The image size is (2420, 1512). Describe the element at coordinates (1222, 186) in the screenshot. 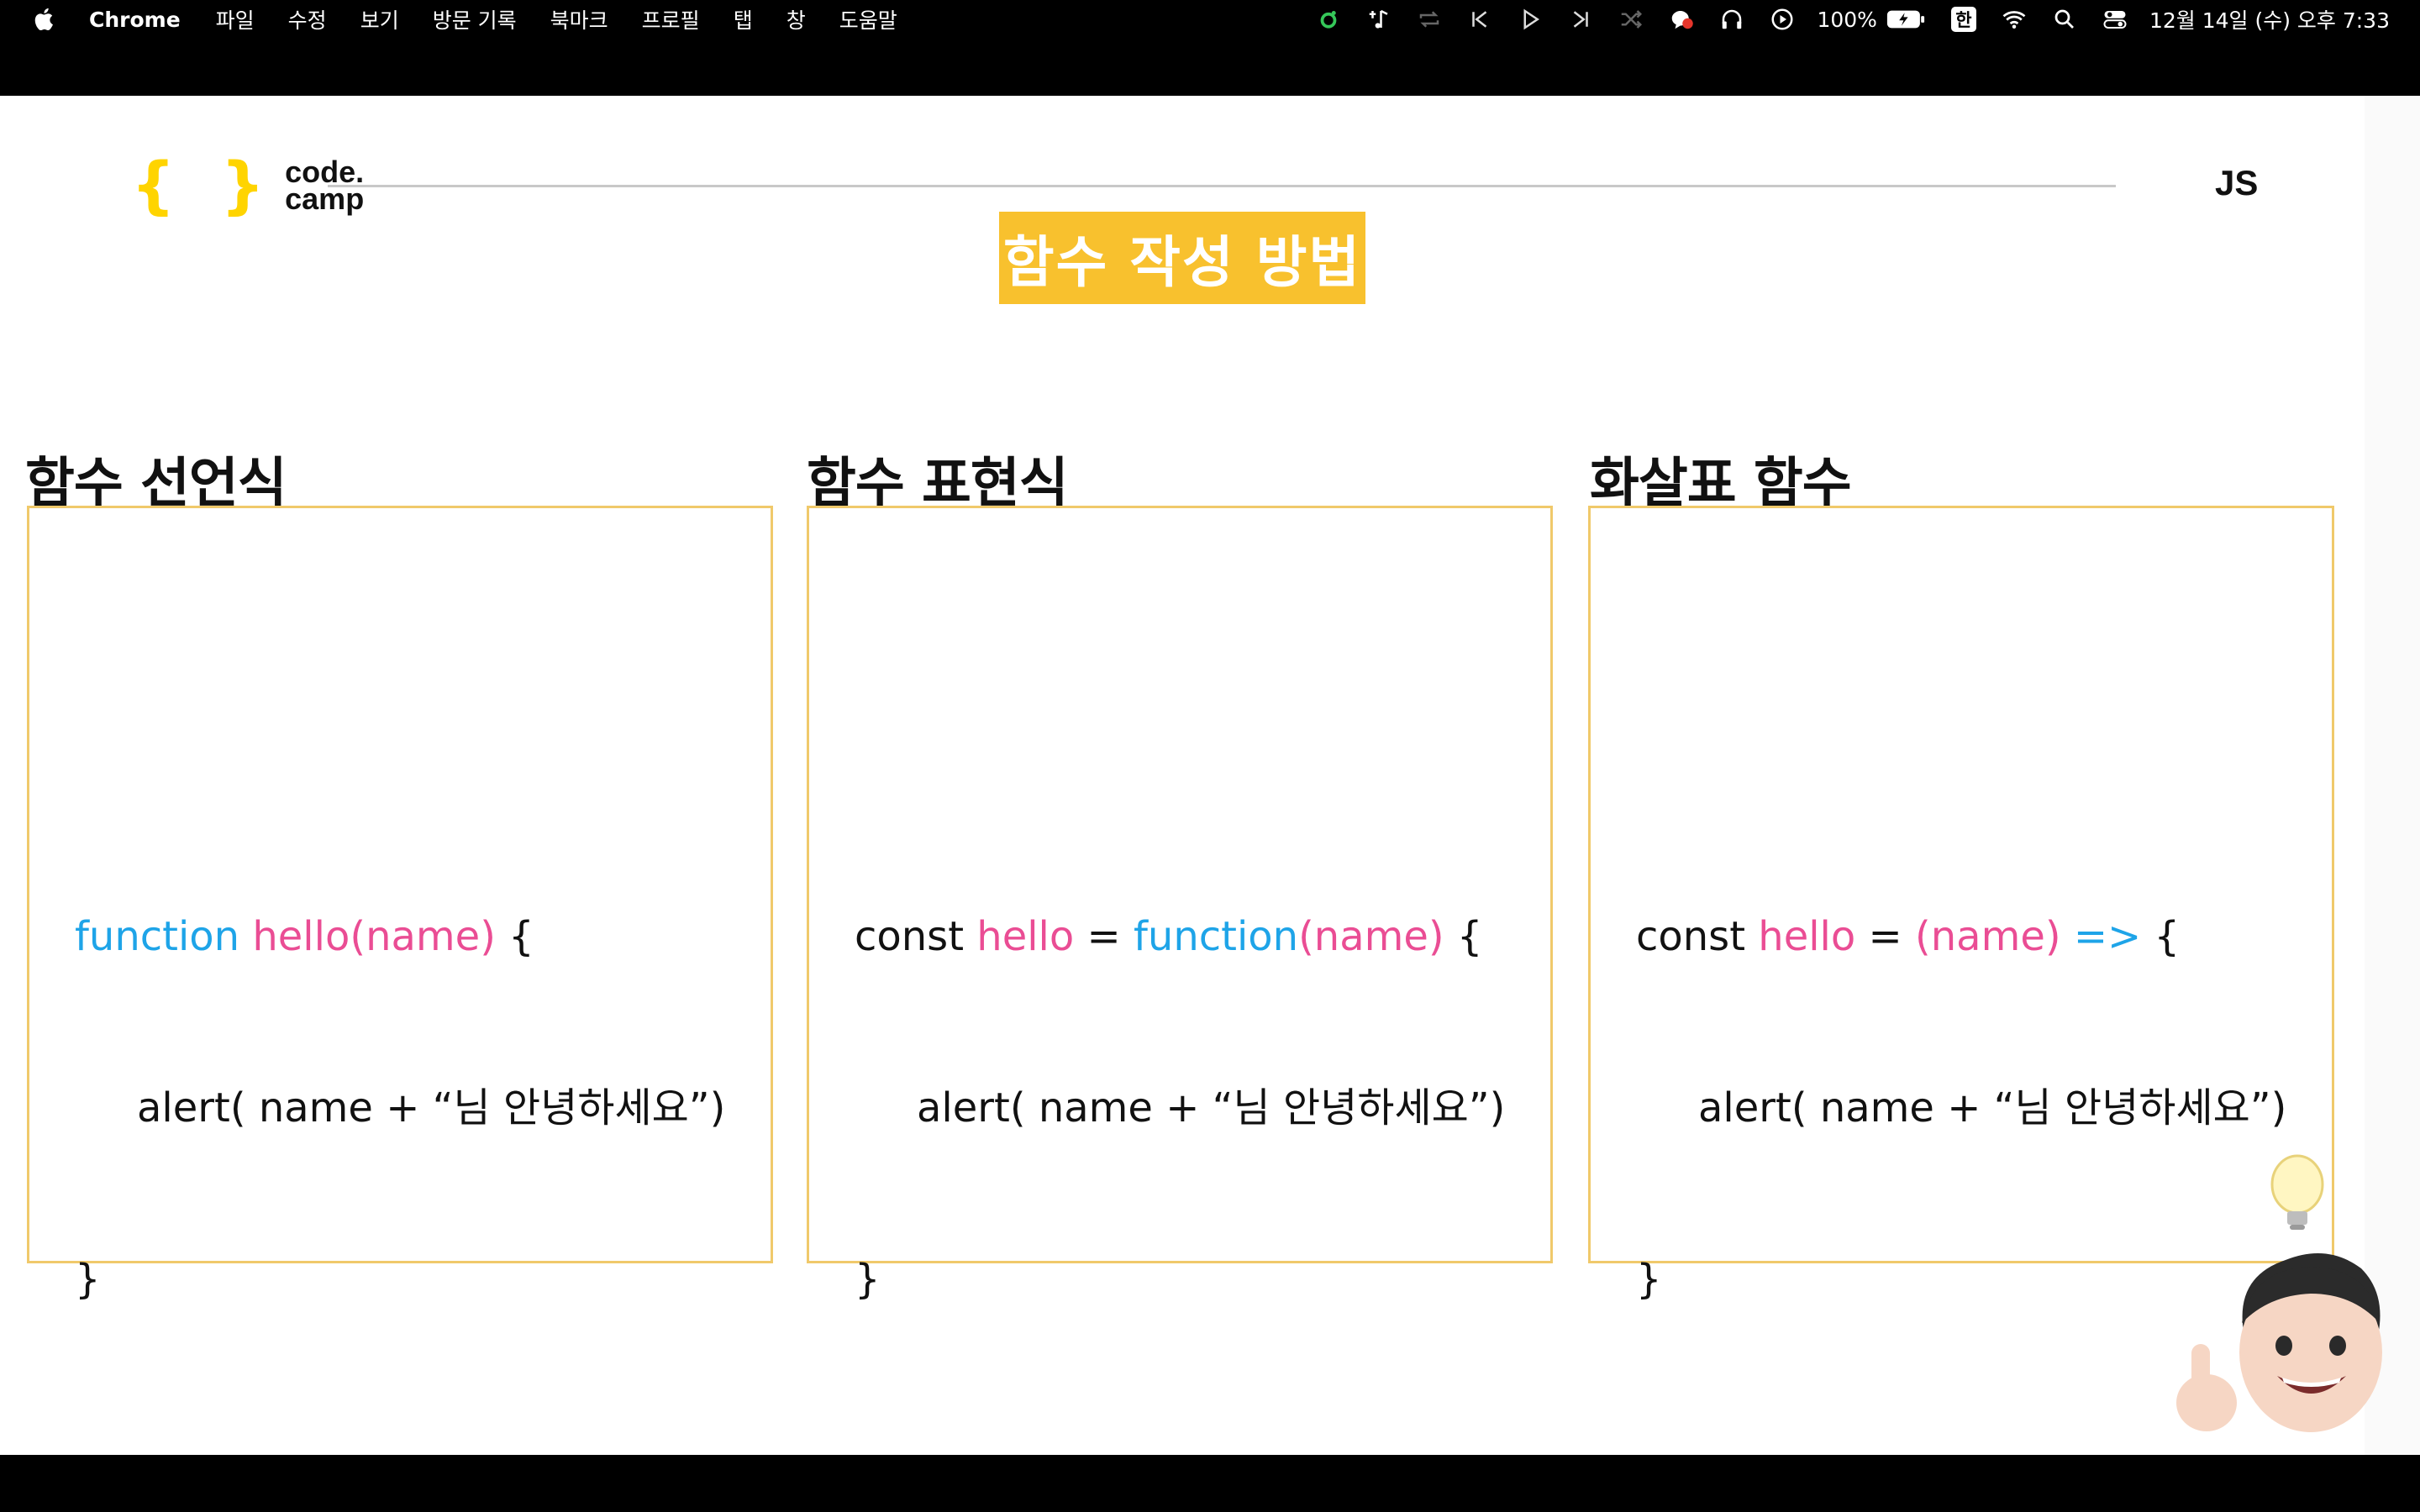

I see `header-divider` at that location.